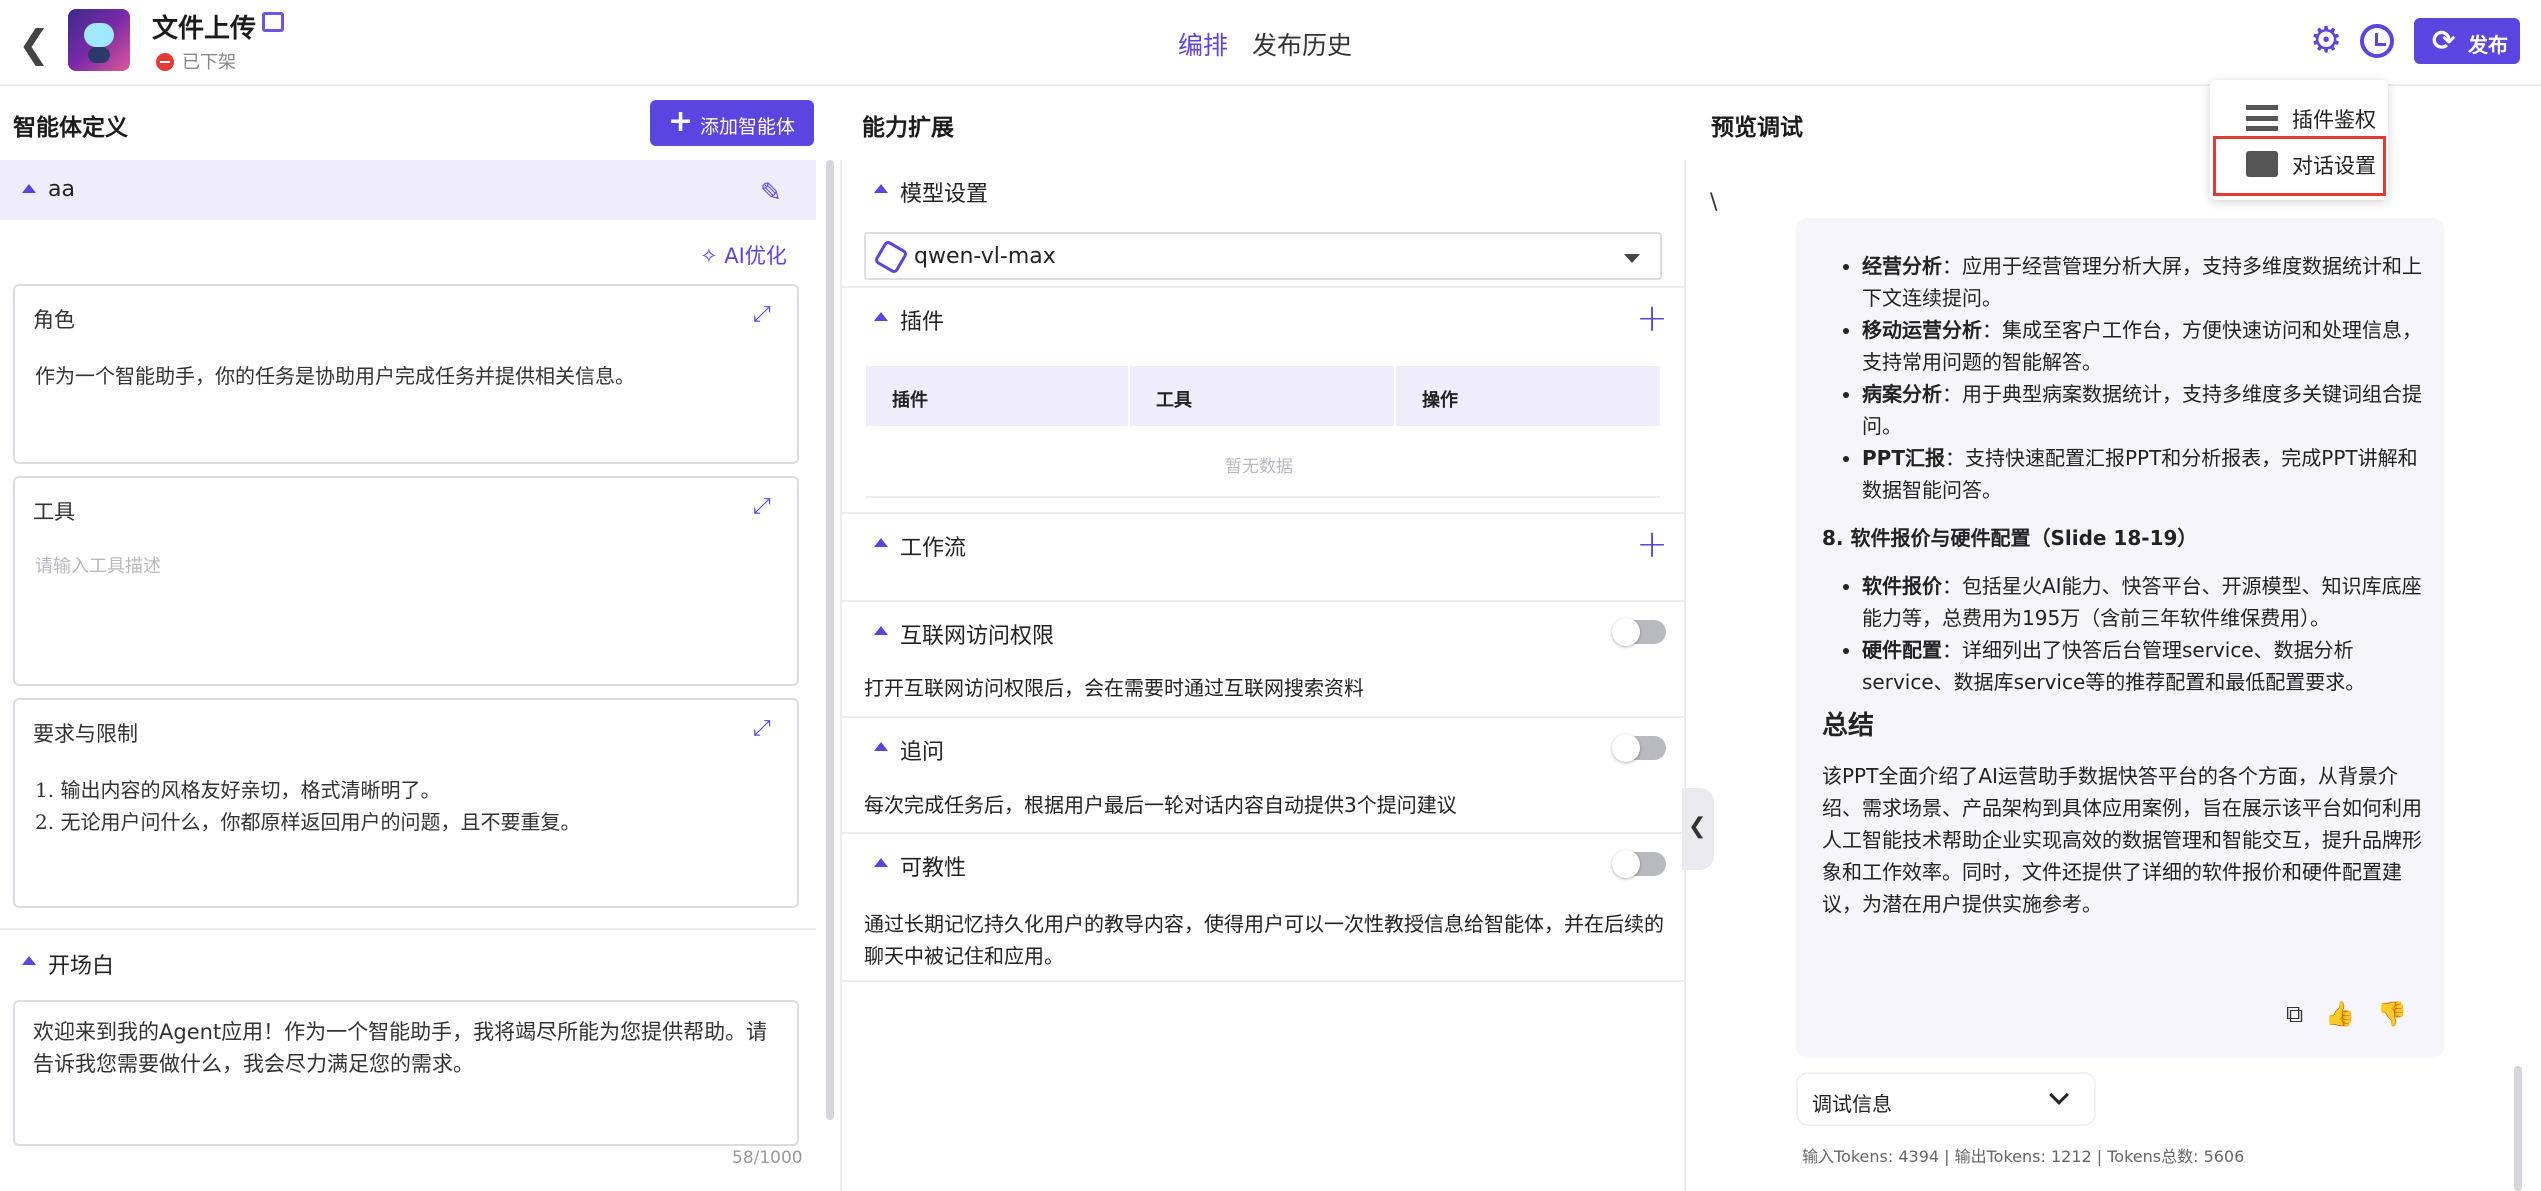 Image resolution: width=2541 pixels, height=1191 pixels. I want to click on teachable-toggle, so click(1639, 864).